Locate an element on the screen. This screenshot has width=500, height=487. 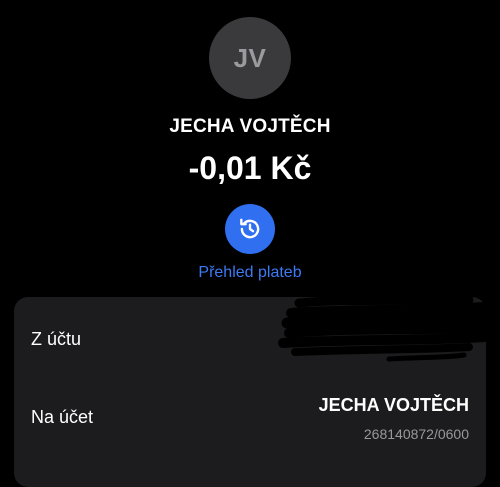
recipient-name: JECHA VOJTĚCH is located at coordinates (250, 126).